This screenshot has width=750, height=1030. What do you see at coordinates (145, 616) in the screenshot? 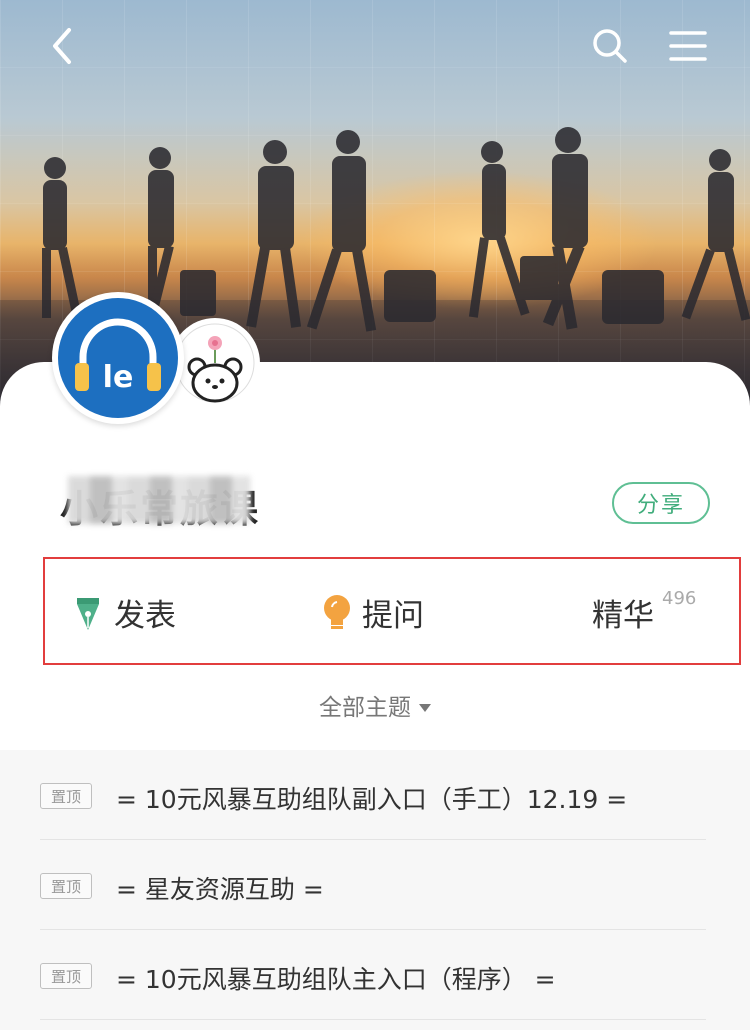
I see `post-label: 发表` at bounding box center [145, 616].